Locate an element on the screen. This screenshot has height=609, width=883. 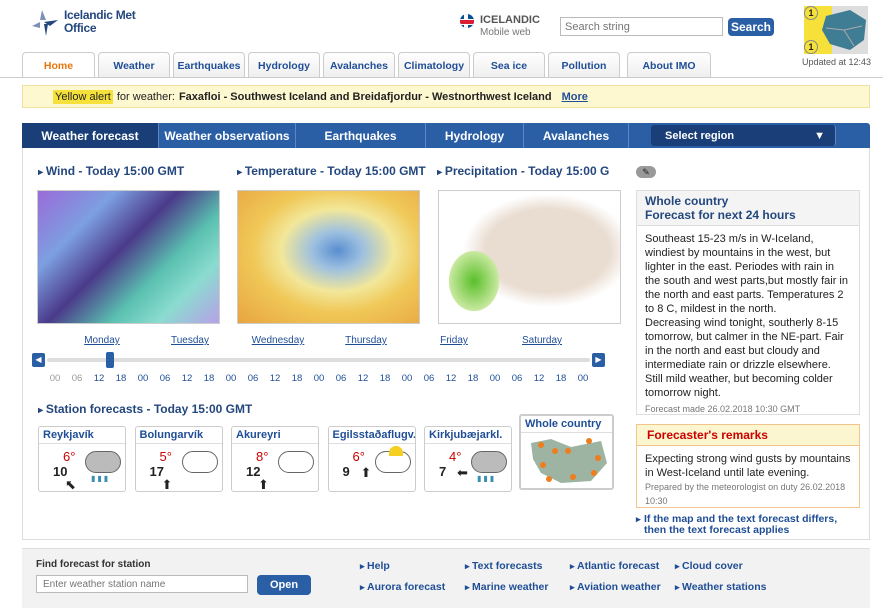
search-button: Search is located at coordinates (751, 27).